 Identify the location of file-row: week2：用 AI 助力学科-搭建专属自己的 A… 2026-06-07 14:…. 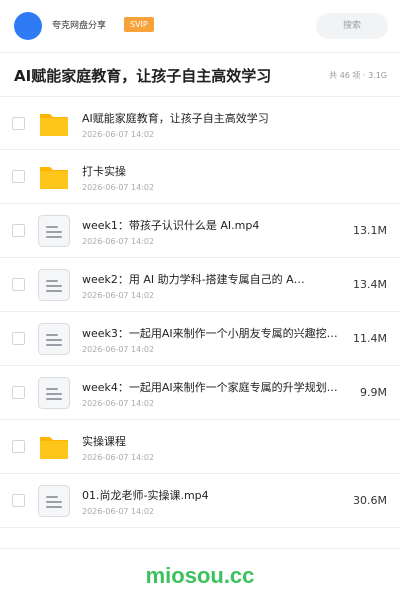
(200, 285).